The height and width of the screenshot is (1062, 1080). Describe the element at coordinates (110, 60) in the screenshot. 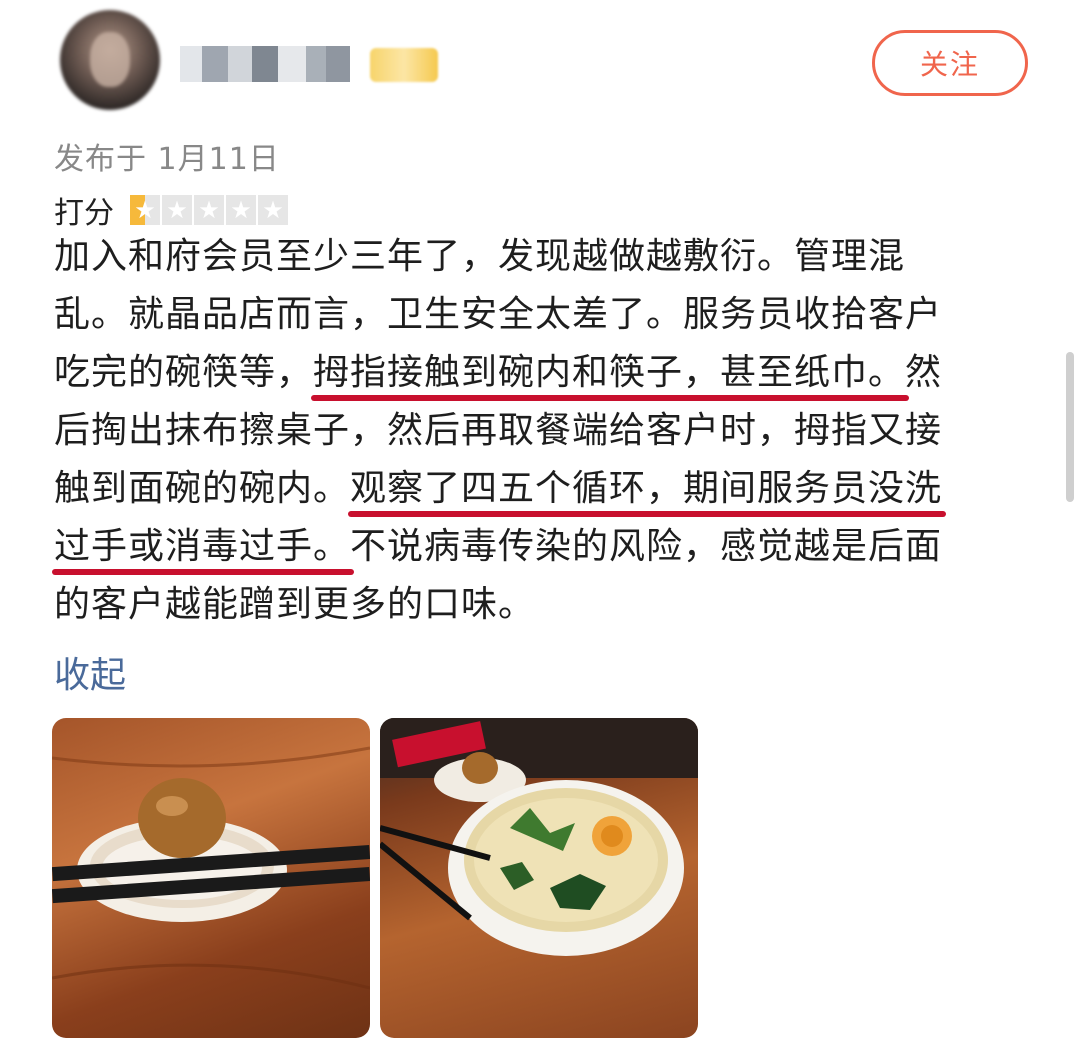

I see `avatar` at that location.